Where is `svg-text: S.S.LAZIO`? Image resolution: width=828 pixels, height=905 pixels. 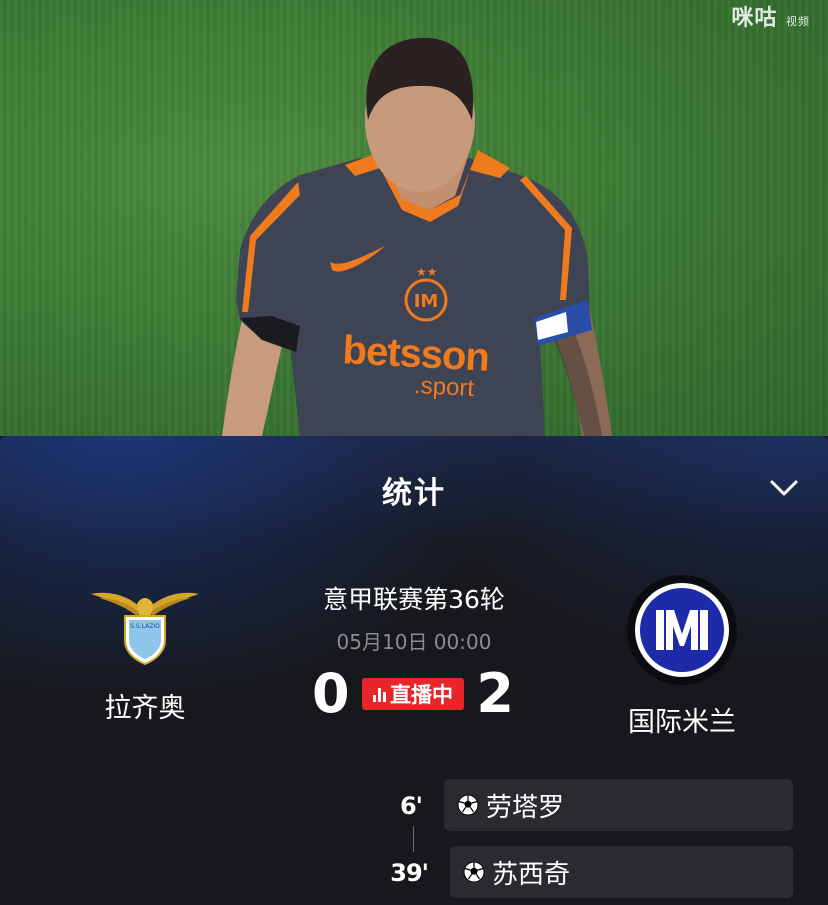
svg-text: S.S.LAZIO is located at coordinates (145, 626).